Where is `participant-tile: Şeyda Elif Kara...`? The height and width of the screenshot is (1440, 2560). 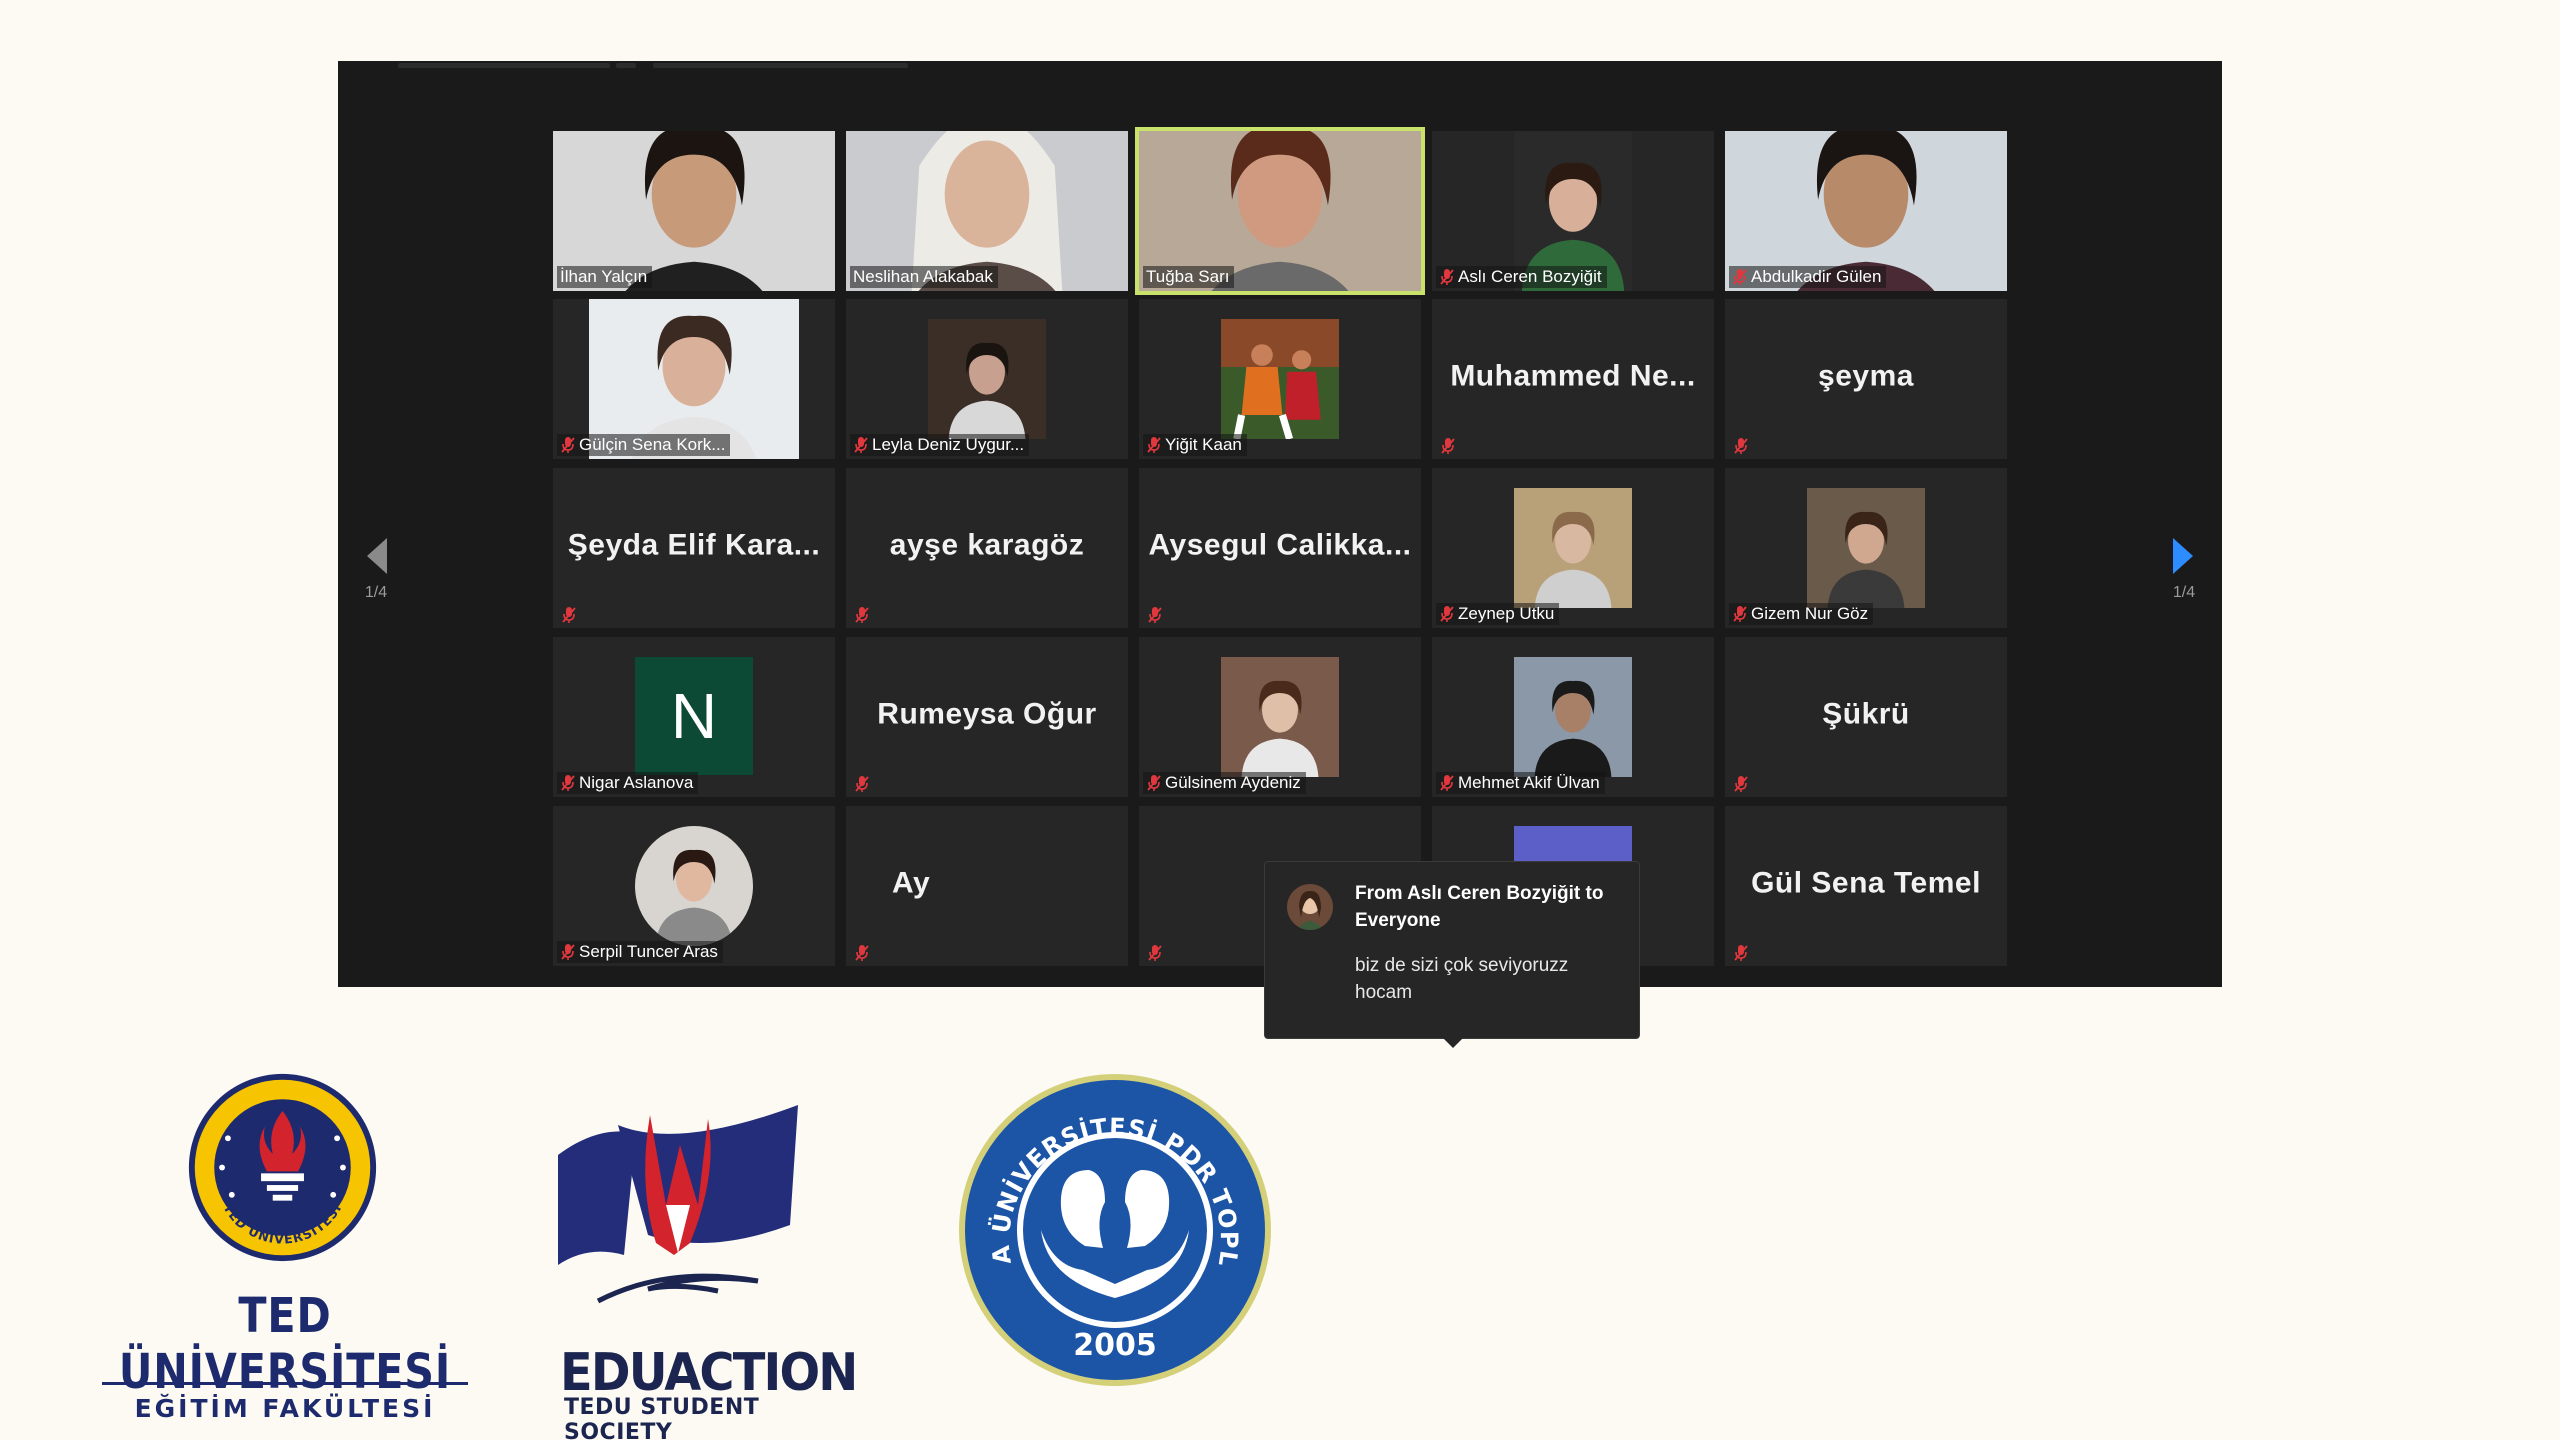
participant-tile: Şeyda Elif Kara... is located at coordinates (694, 548).